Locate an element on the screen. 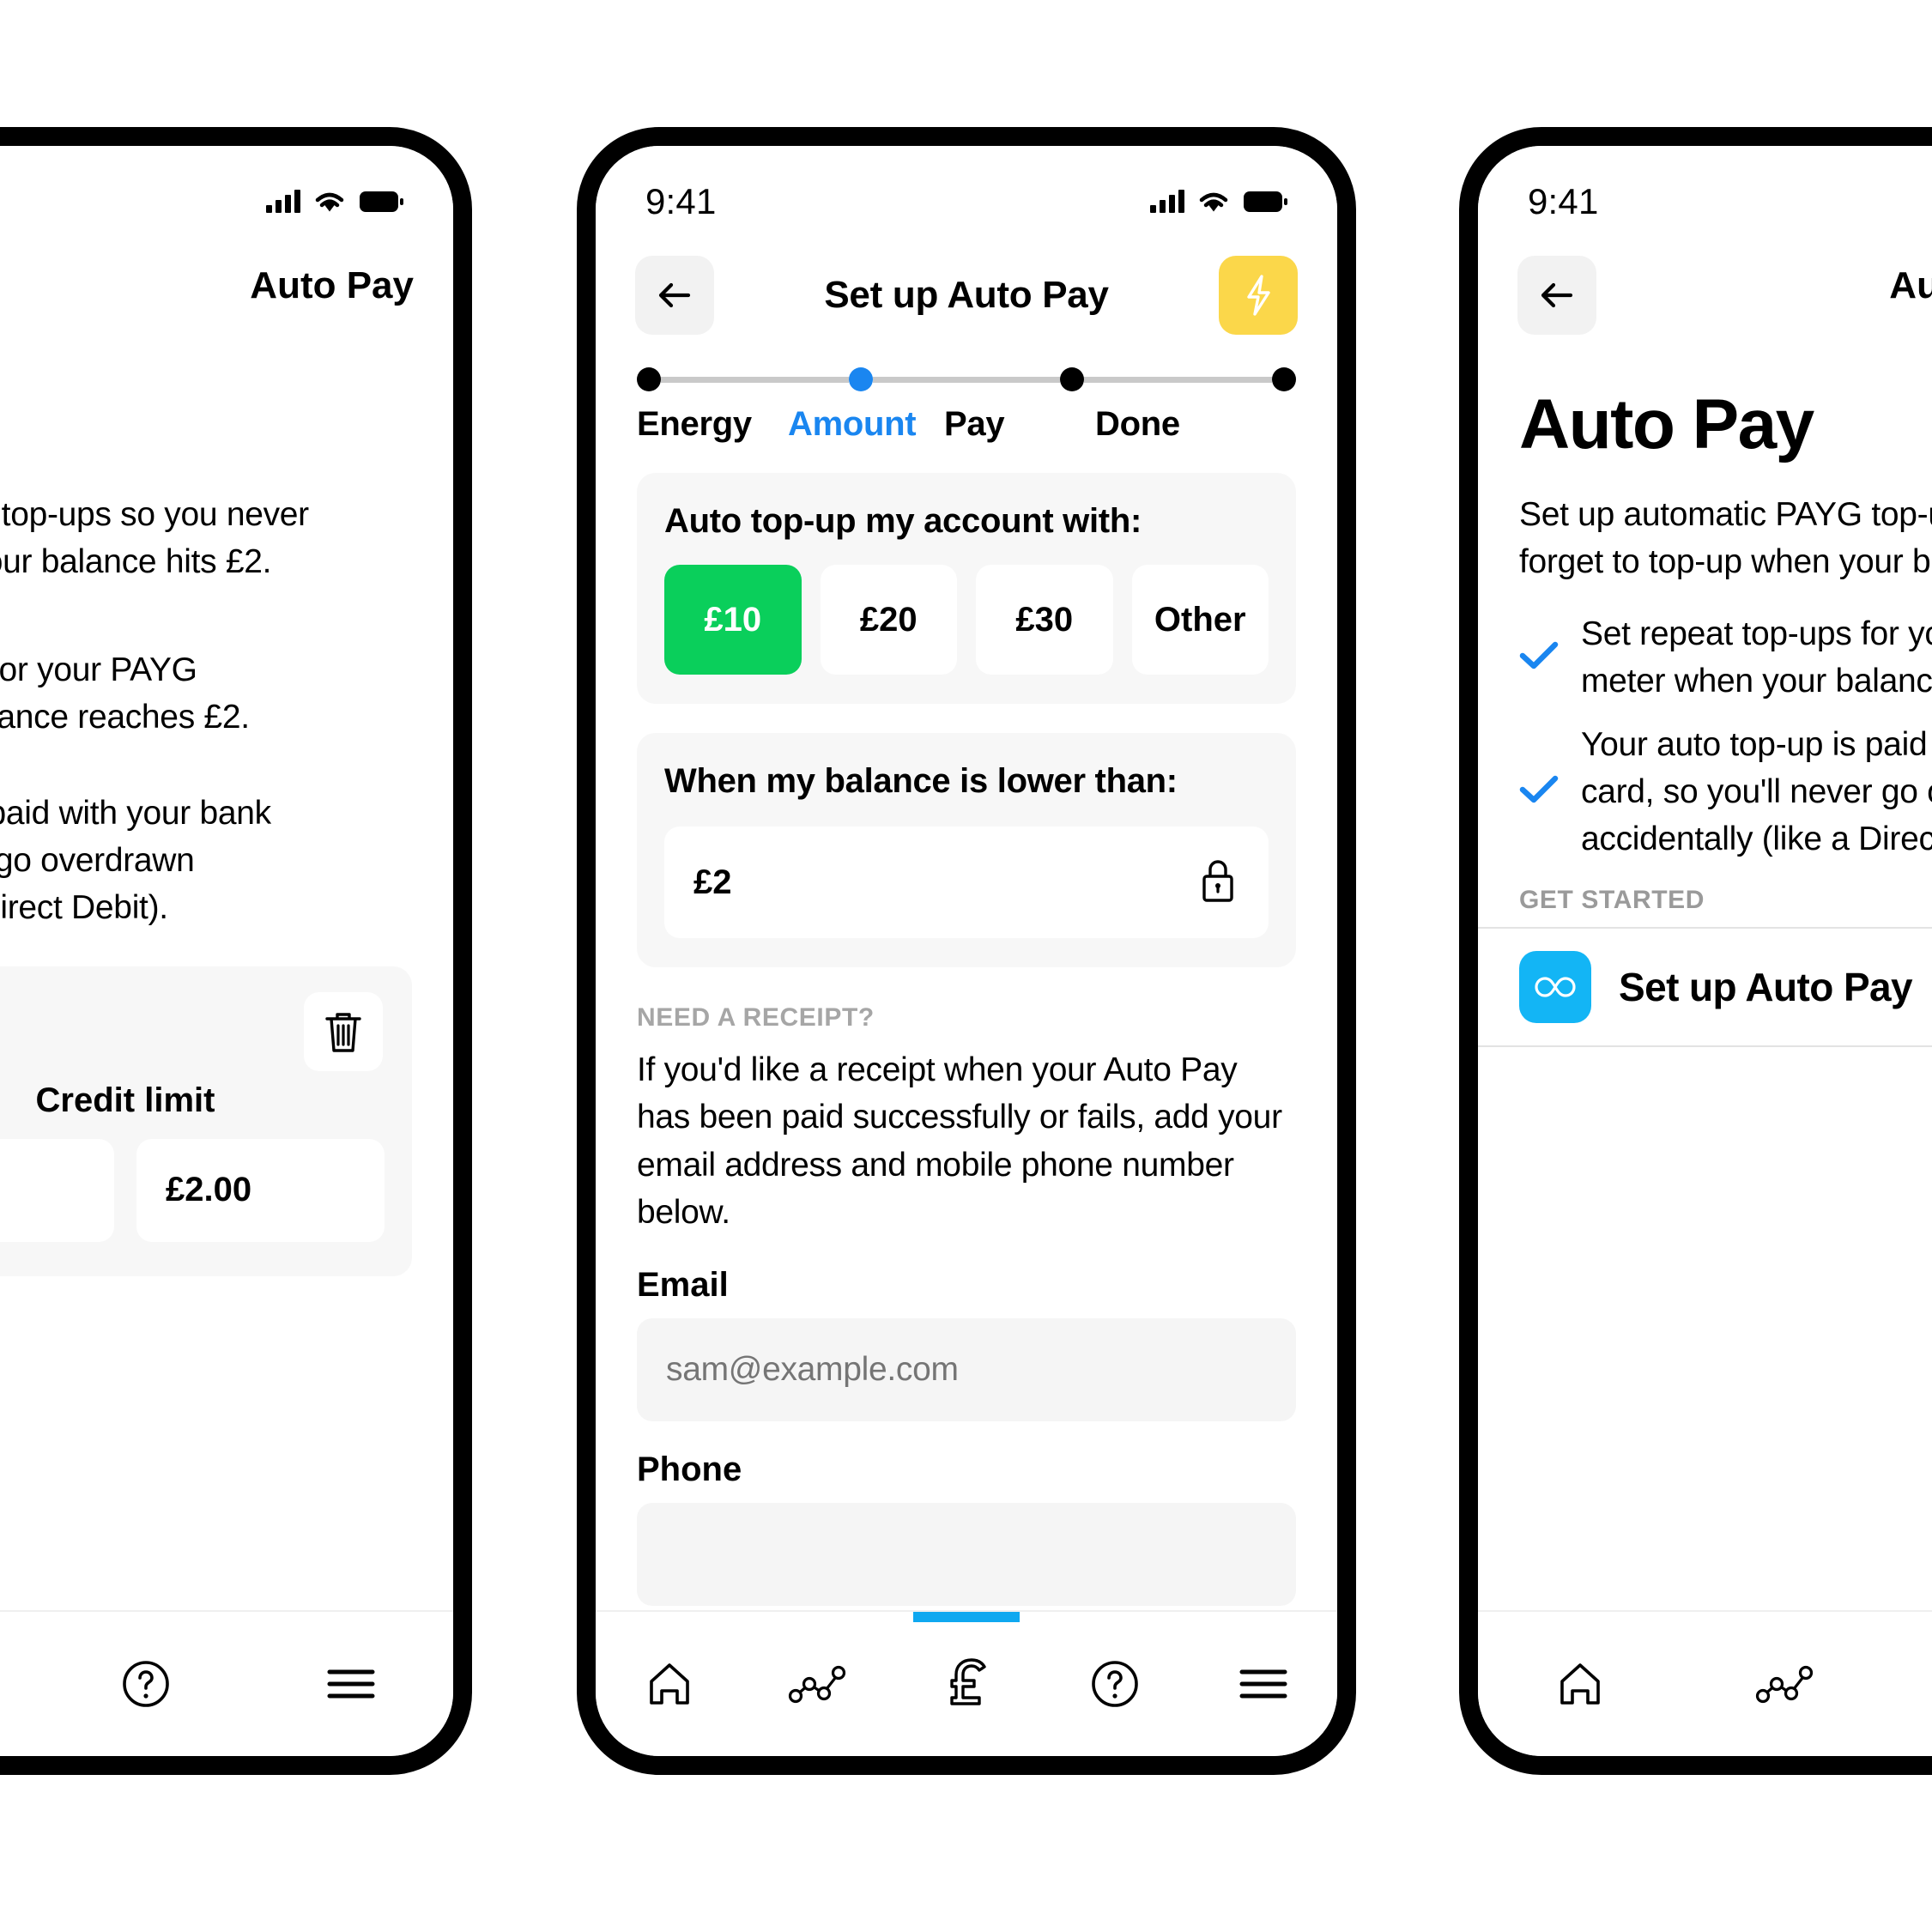  stepper-dots is located at coordinates (967, 379).